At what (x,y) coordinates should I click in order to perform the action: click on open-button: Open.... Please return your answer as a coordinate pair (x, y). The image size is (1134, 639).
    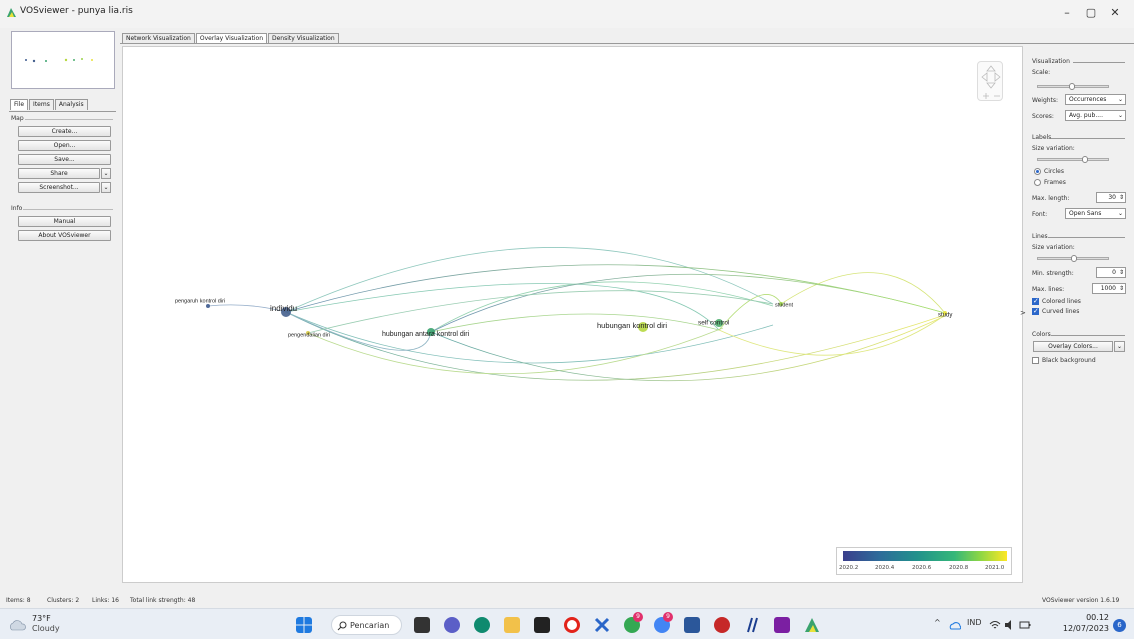
    Looking at the image, I should click on (64, 145).